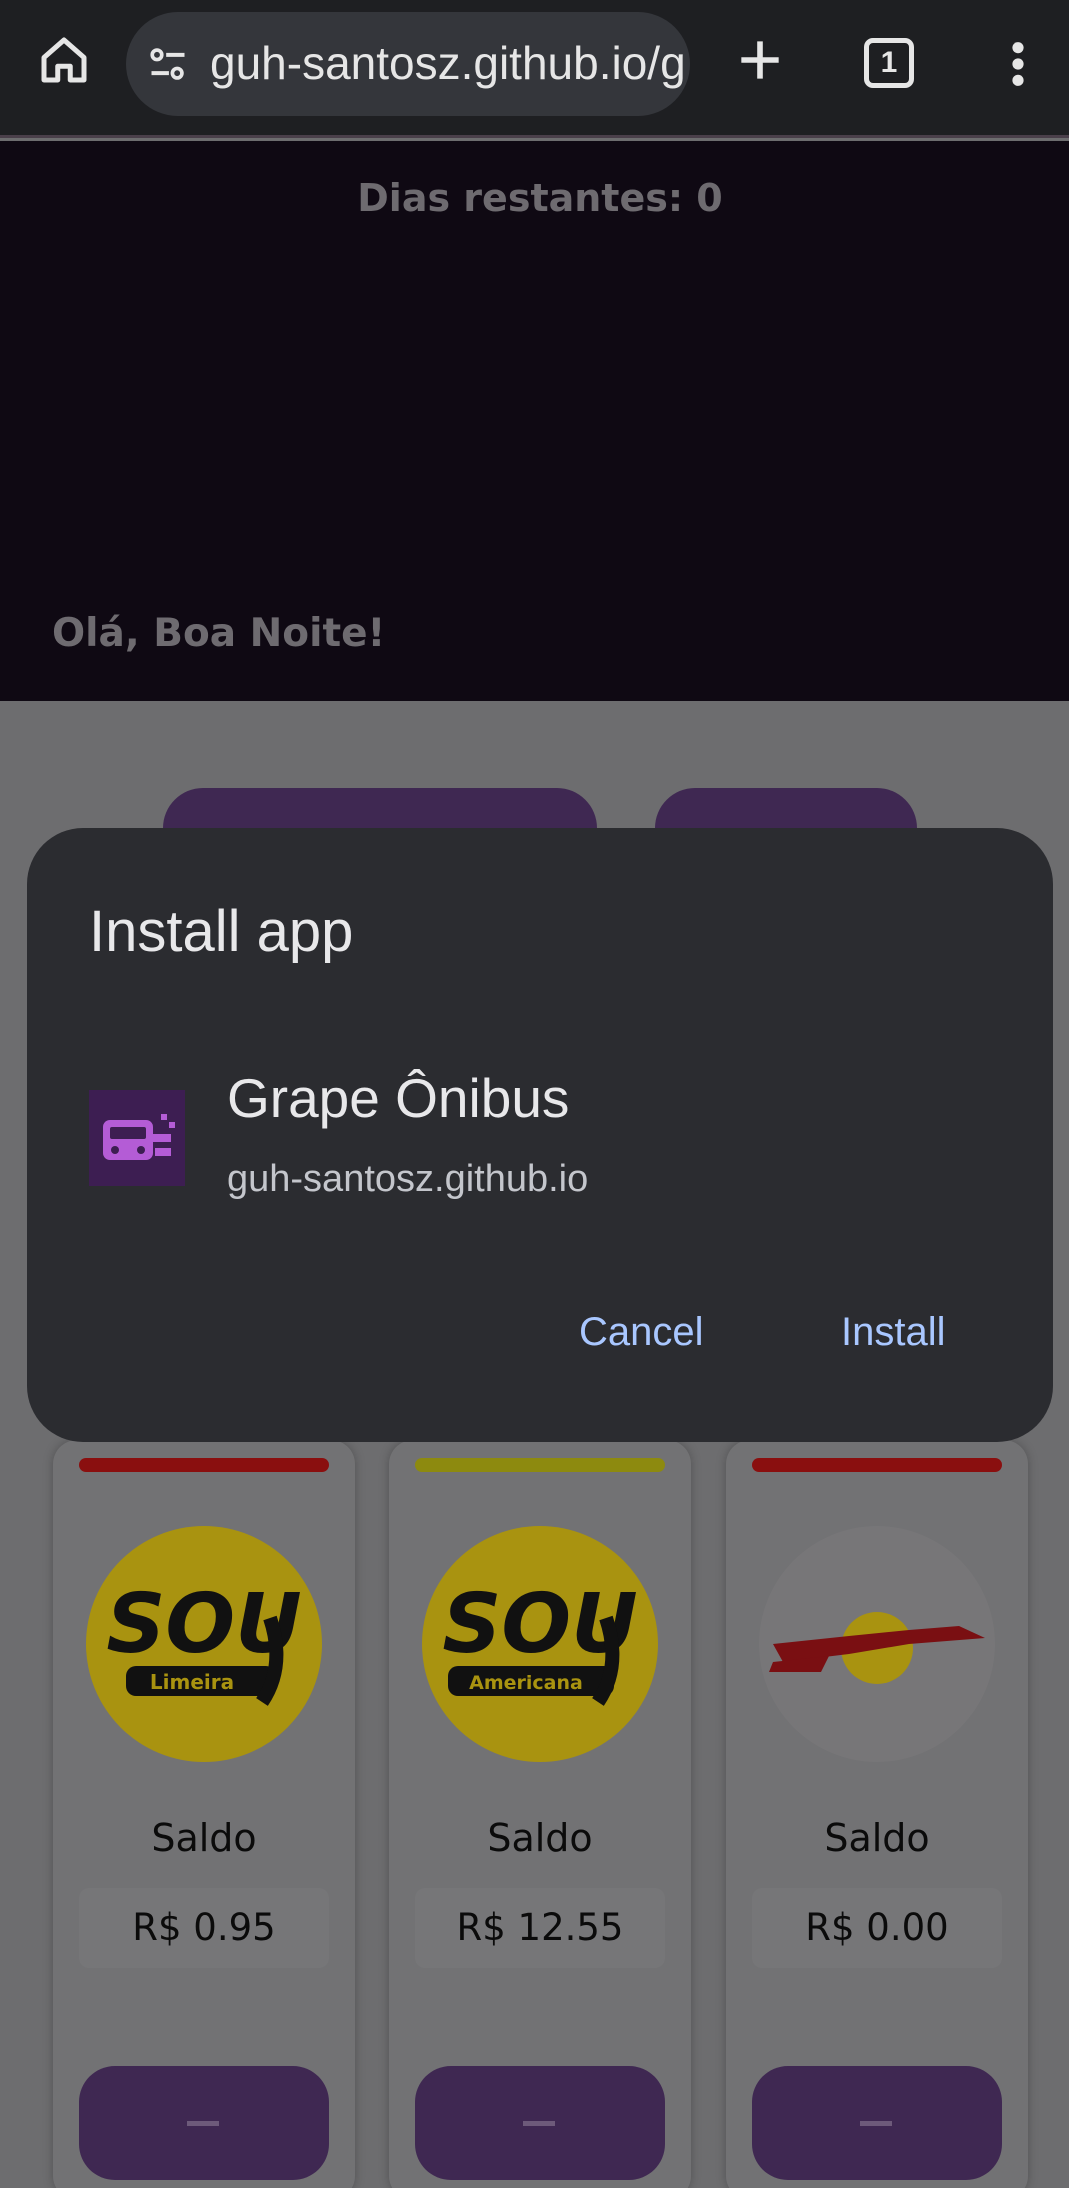  What do you see at coordinates (877, 1928) in the screenshot?
I see `balance-value: R$ 0.00` at bounding box center [877, 1928].